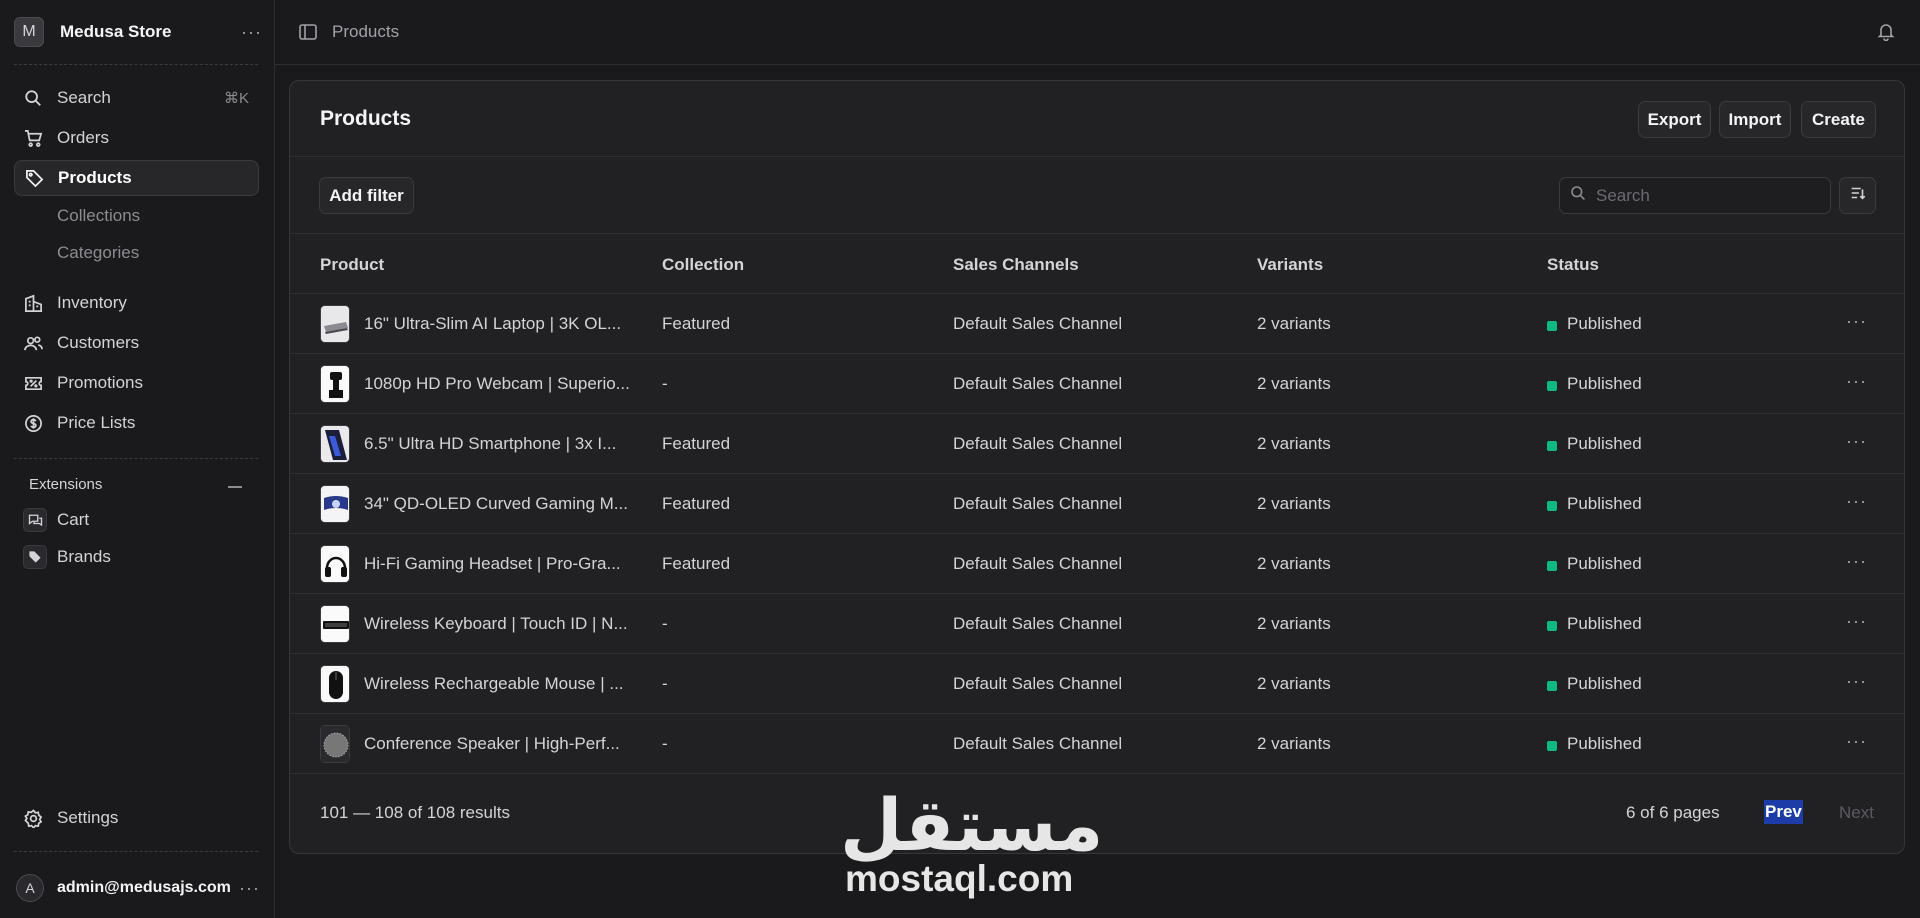  Describe the element at coordinates (33, 423) in the screenshot. I see `currency-dollar-icon` at that location.